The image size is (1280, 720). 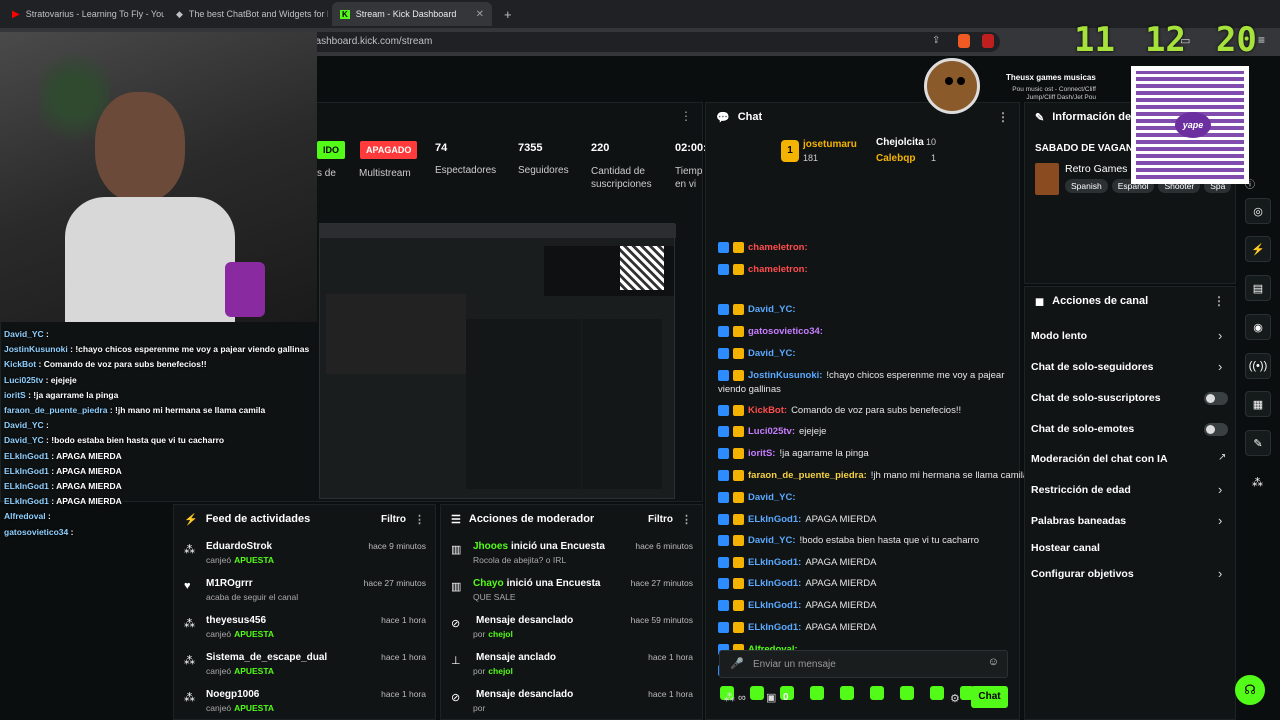 What do you see at coordinates (1258, 366) in the screenshot?
I see `broadcast-icon: ((•))` at bounding box center [1258, 366].